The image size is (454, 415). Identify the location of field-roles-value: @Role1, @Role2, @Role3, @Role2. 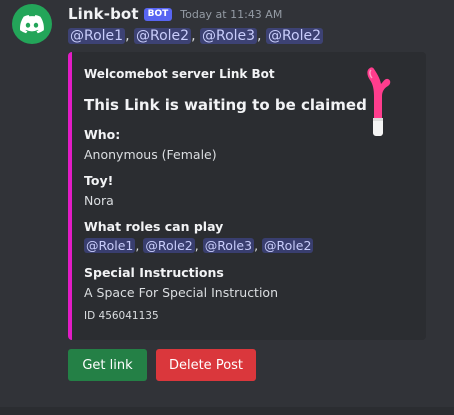
(199, 245).